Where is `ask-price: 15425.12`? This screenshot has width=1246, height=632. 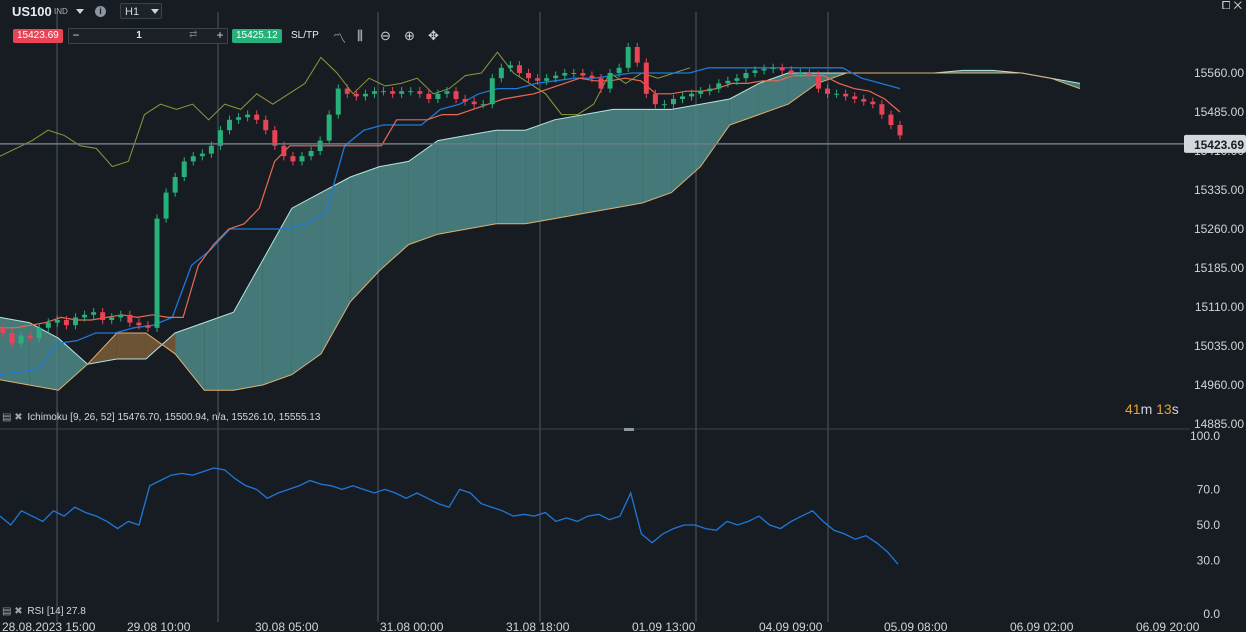 ask-price: 15425.12 is located at coordinates (257, 36).